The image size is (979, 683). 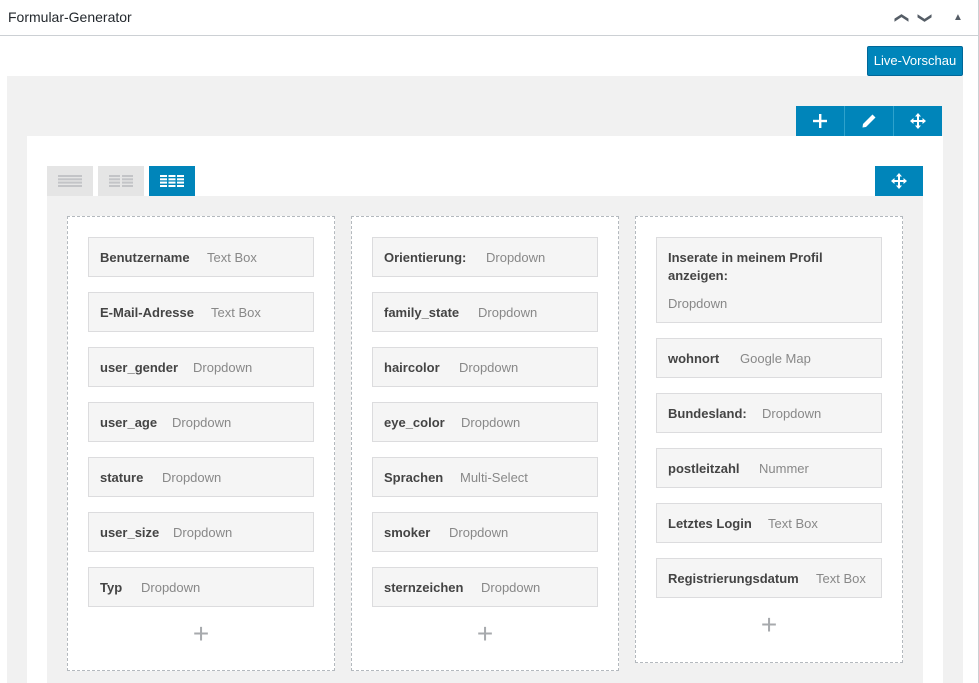 I want to click on field-item: Sprachen Multi-Select, so click(x=485, y=477).